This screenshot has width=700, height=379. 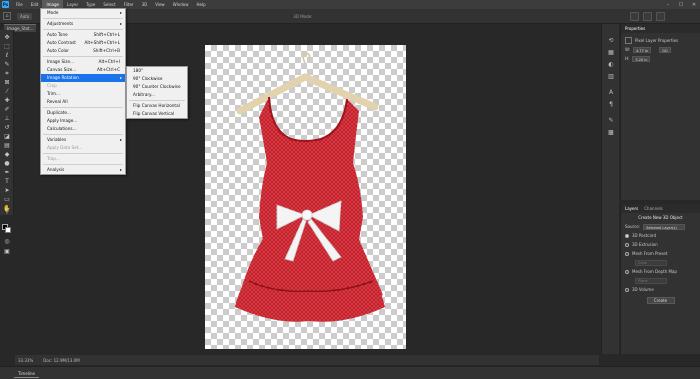 What do you see at coordinates (25, 360) in the screenshot?
I see `zoom-level: 33.33%` at bounding box center [25, 360].